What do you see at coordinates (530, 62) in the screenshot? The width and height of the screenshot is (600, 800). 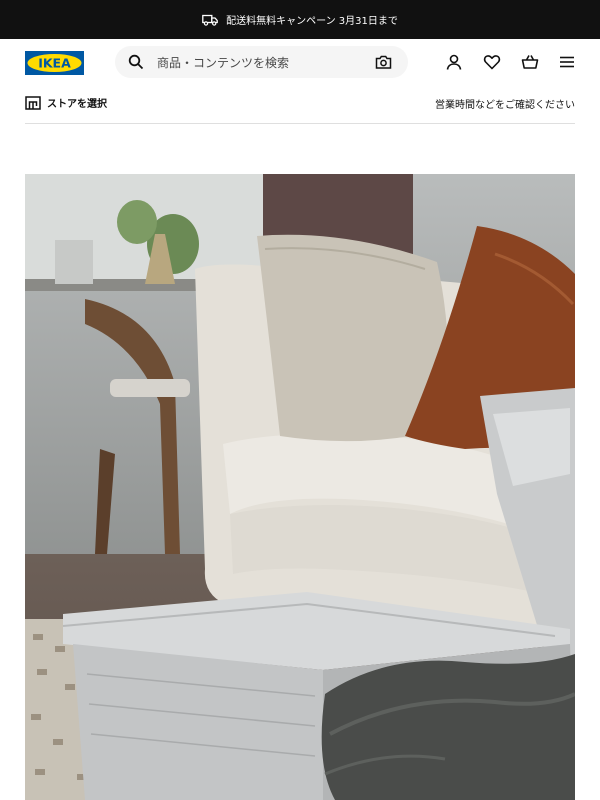 I see `cart-icon` at bounding box center [530, 62].